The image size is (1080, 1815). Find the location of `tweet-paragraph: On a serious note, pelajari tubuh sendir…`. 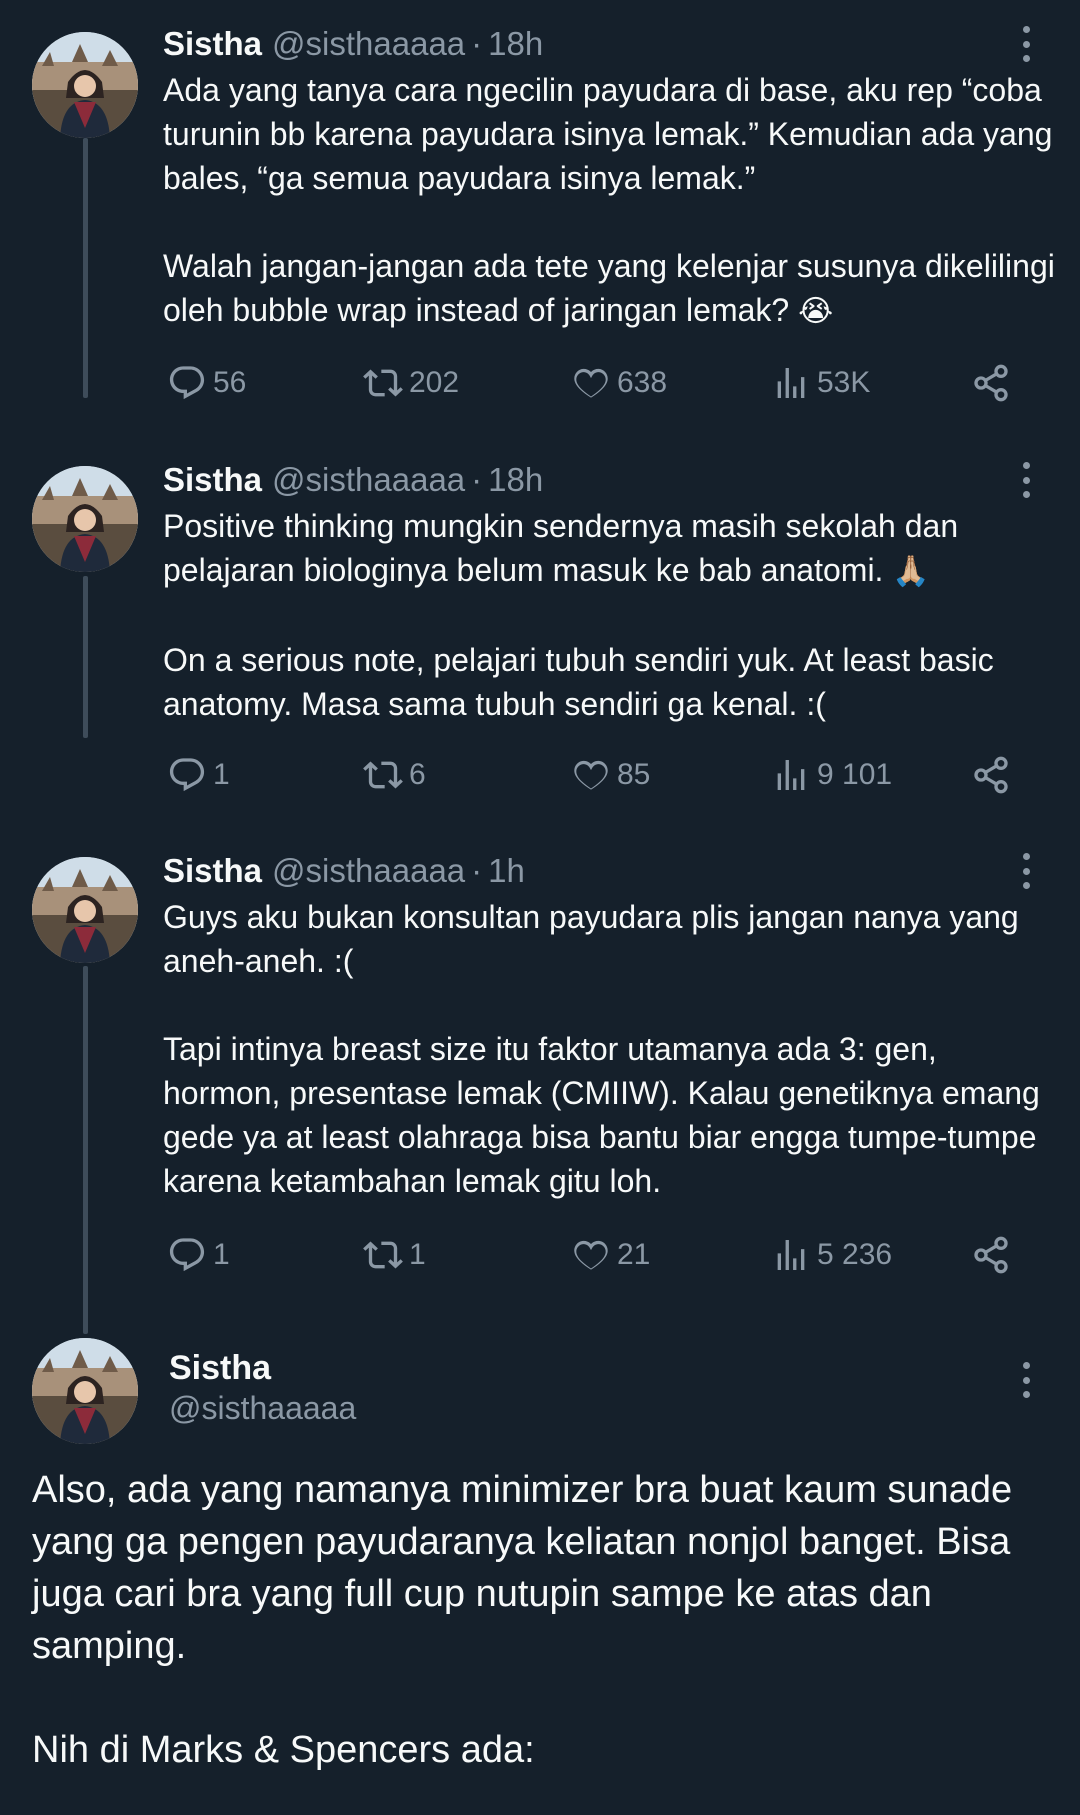

tweet-paragraph: On a serious note, pelajari tubuh sendir… is located at coordinates (578, 682).